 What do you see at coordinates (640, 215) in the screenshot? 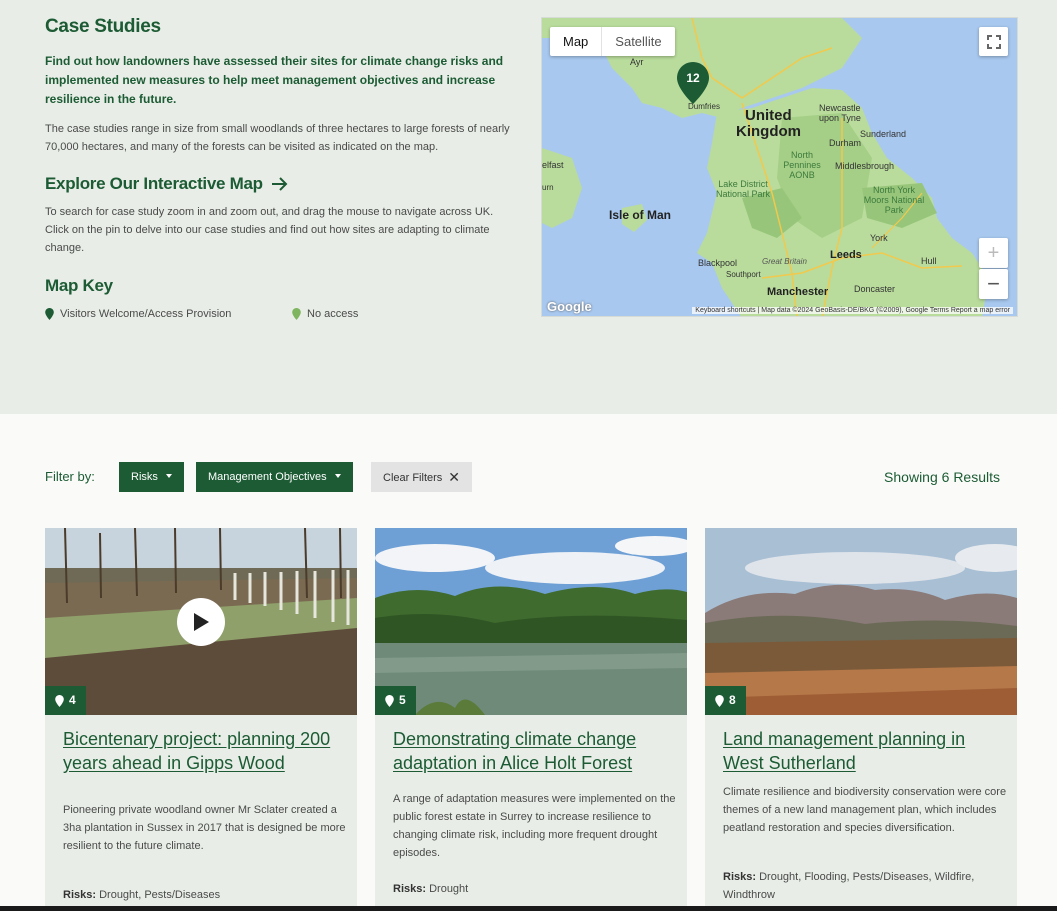
I see `map-label-isle-of-man: Isle of Man` at bounding box center [640, 215].